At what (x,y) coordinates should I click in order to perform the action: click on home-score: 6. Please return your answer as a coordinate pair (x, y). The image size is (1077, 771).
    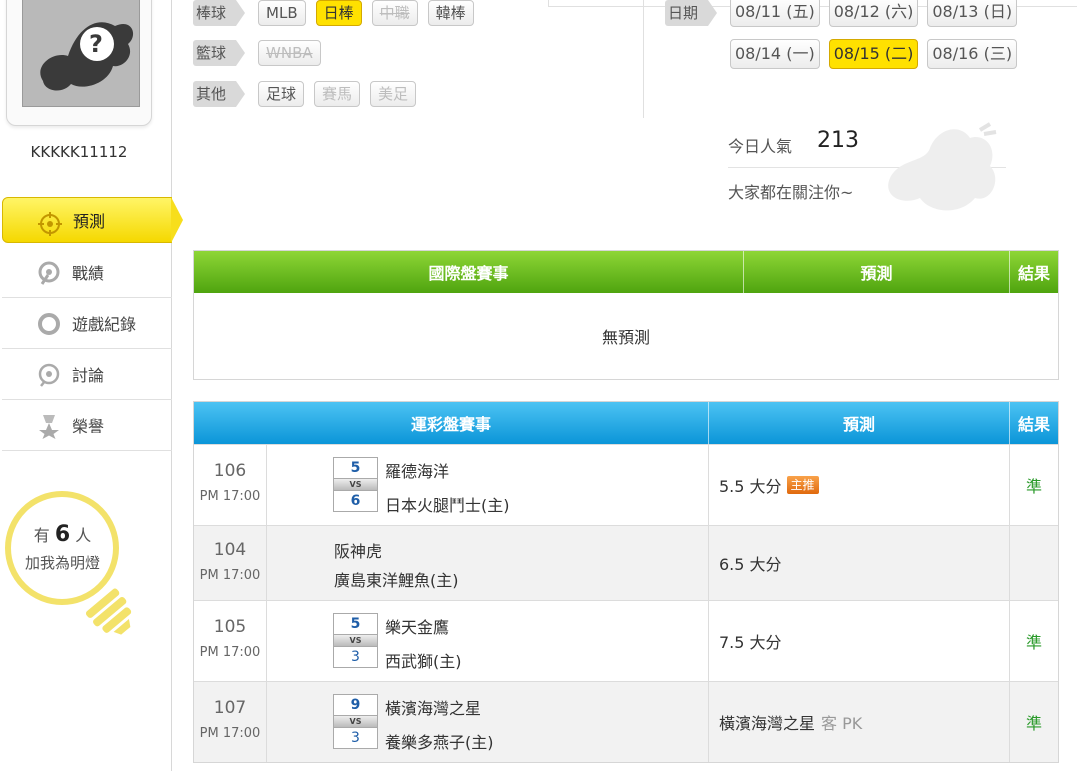
    Looking at the image, I should click on (355, 501).